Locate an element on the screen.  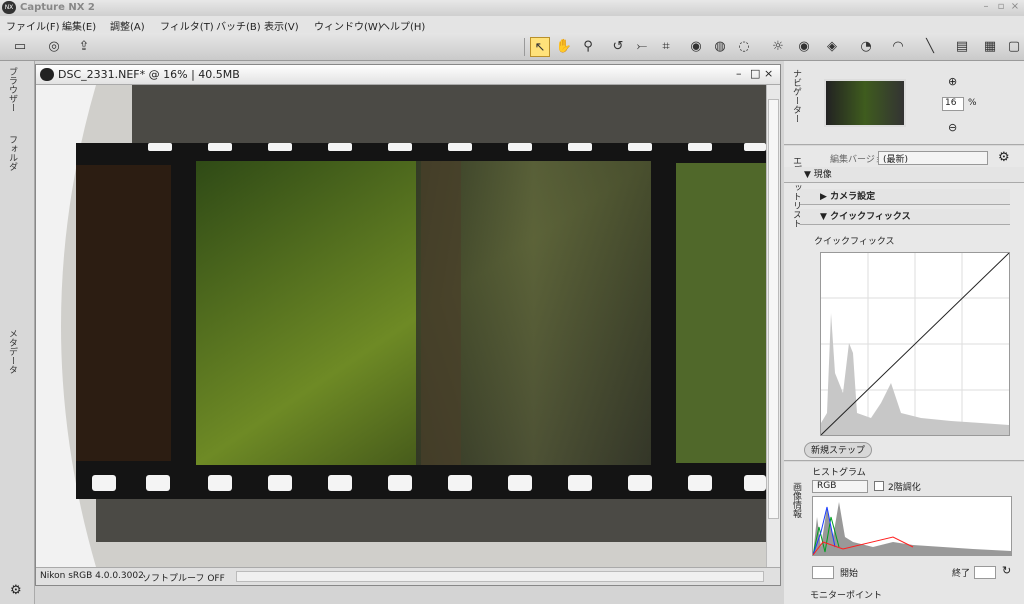
color-profile-label: Nikon sRGB 4.0.0.3002 is located at coordinates (92, 576).